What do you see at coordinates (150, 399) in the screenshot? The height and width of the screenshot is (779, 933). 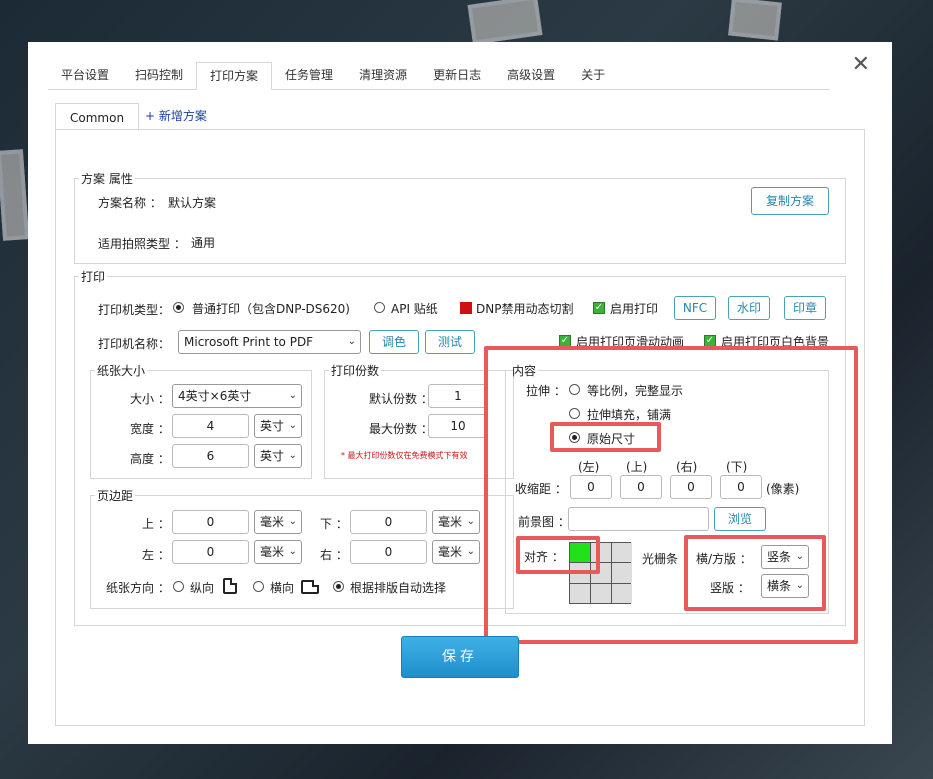 I see `paper-size-label: 大小 ：` at bounding box center [150, 399].